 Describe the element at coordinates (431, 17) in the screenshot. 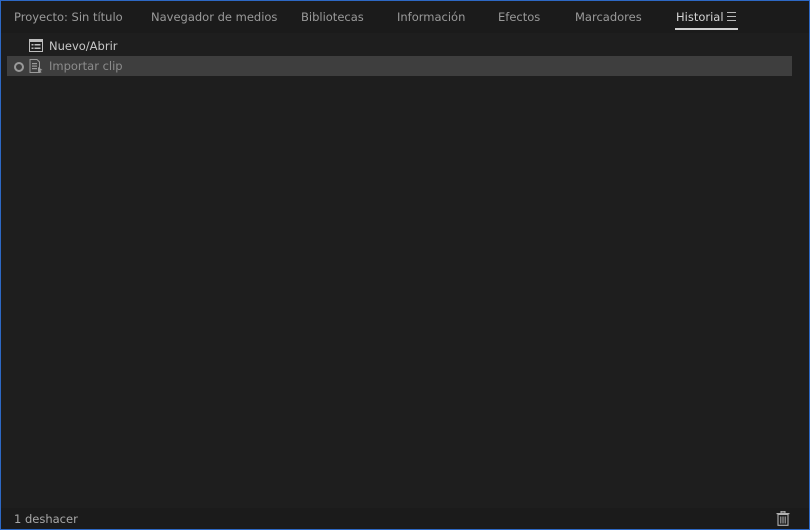

I see `tab-info: Información` at that location.